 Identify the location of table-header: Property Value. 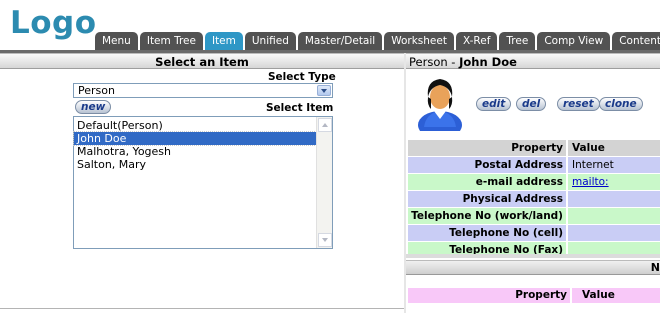
(534, 148).